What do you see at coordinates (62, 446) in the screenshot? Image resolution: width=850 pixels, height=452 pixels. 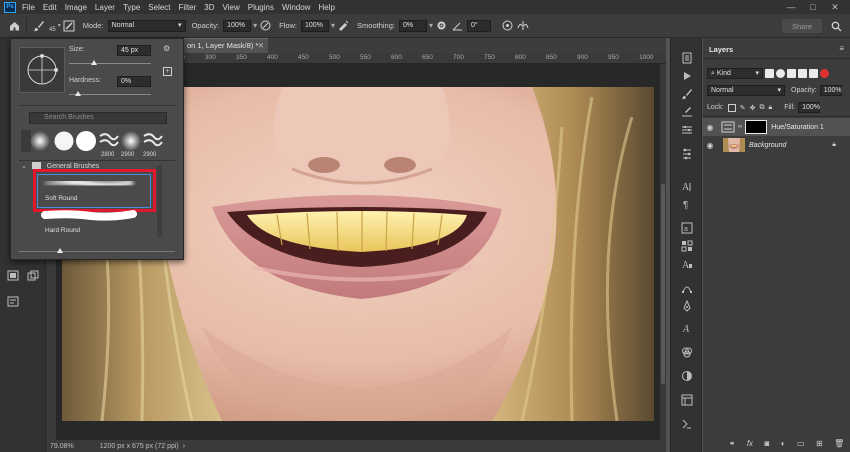 I see `zoom-level: 79.08%` at bounding box center [62, 446].